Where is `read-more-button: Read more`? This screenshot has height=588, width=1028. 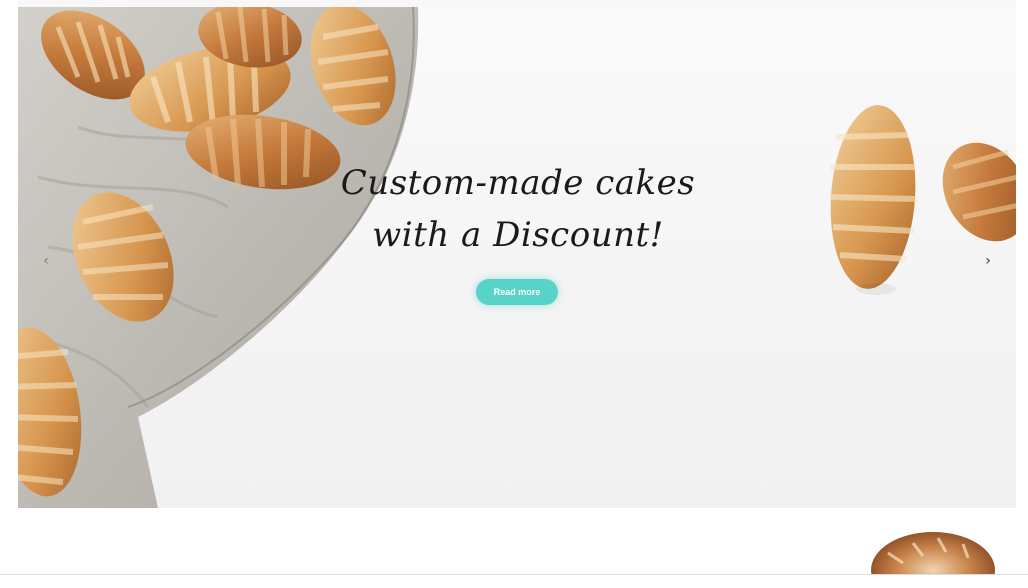 read-more-button: Read more is located at coordinates (517, 292).